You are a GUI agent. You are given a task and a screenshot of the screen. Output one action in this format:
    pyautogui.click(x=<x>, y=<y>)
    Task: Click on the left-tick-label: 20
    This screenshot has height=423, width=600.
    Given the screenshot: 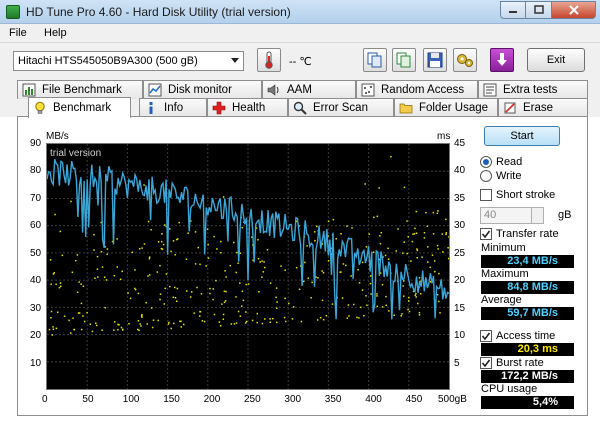 What is the action you would take?
    pyautogui.click(x=36, y=336)
    